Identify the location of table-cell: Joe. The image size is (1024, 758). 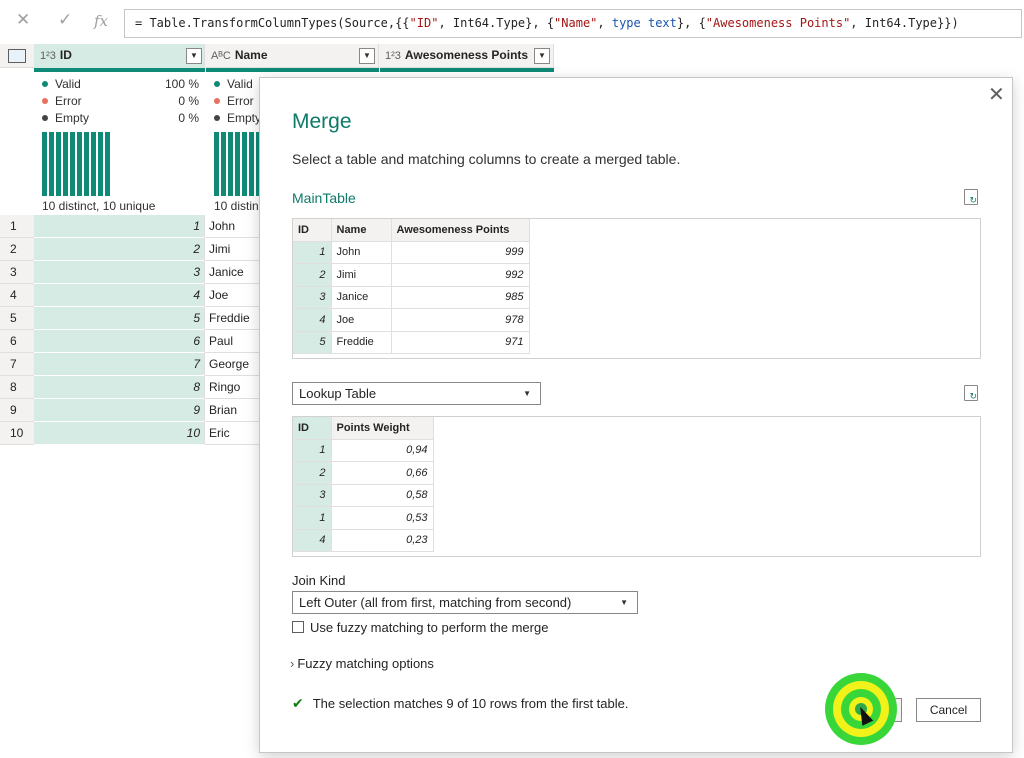
(361, 320).